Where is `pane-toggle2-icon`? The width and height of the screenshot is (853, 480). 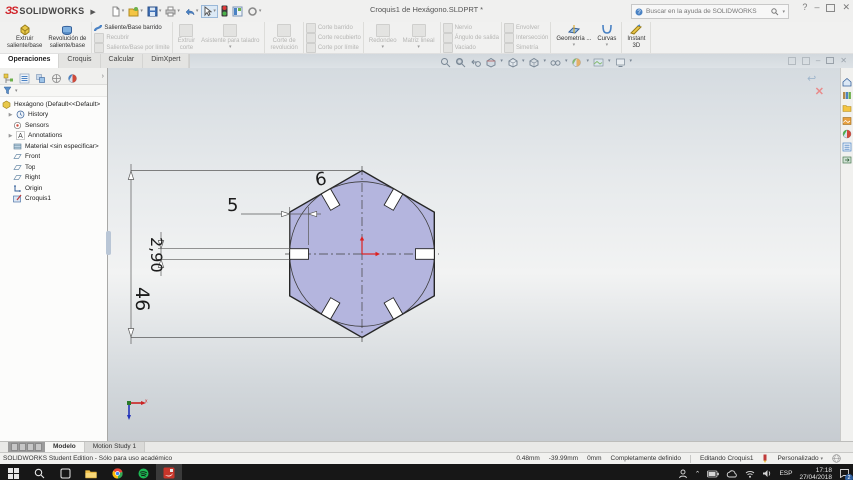 pane-toggle2-icon is located at coordinates (805, 60).